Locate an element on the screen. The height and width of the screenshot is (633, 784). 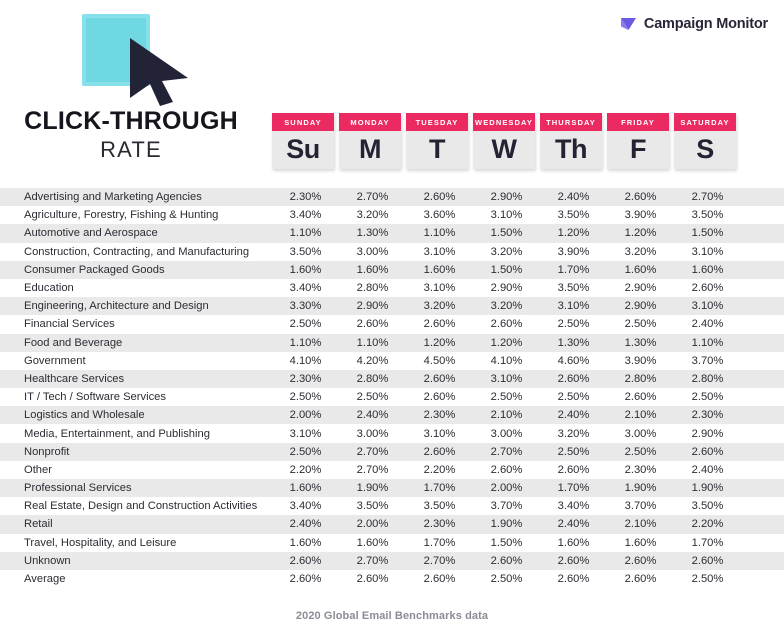
row-industry-label: Consumer Packaged Goods is located at coordinates (94, 269).